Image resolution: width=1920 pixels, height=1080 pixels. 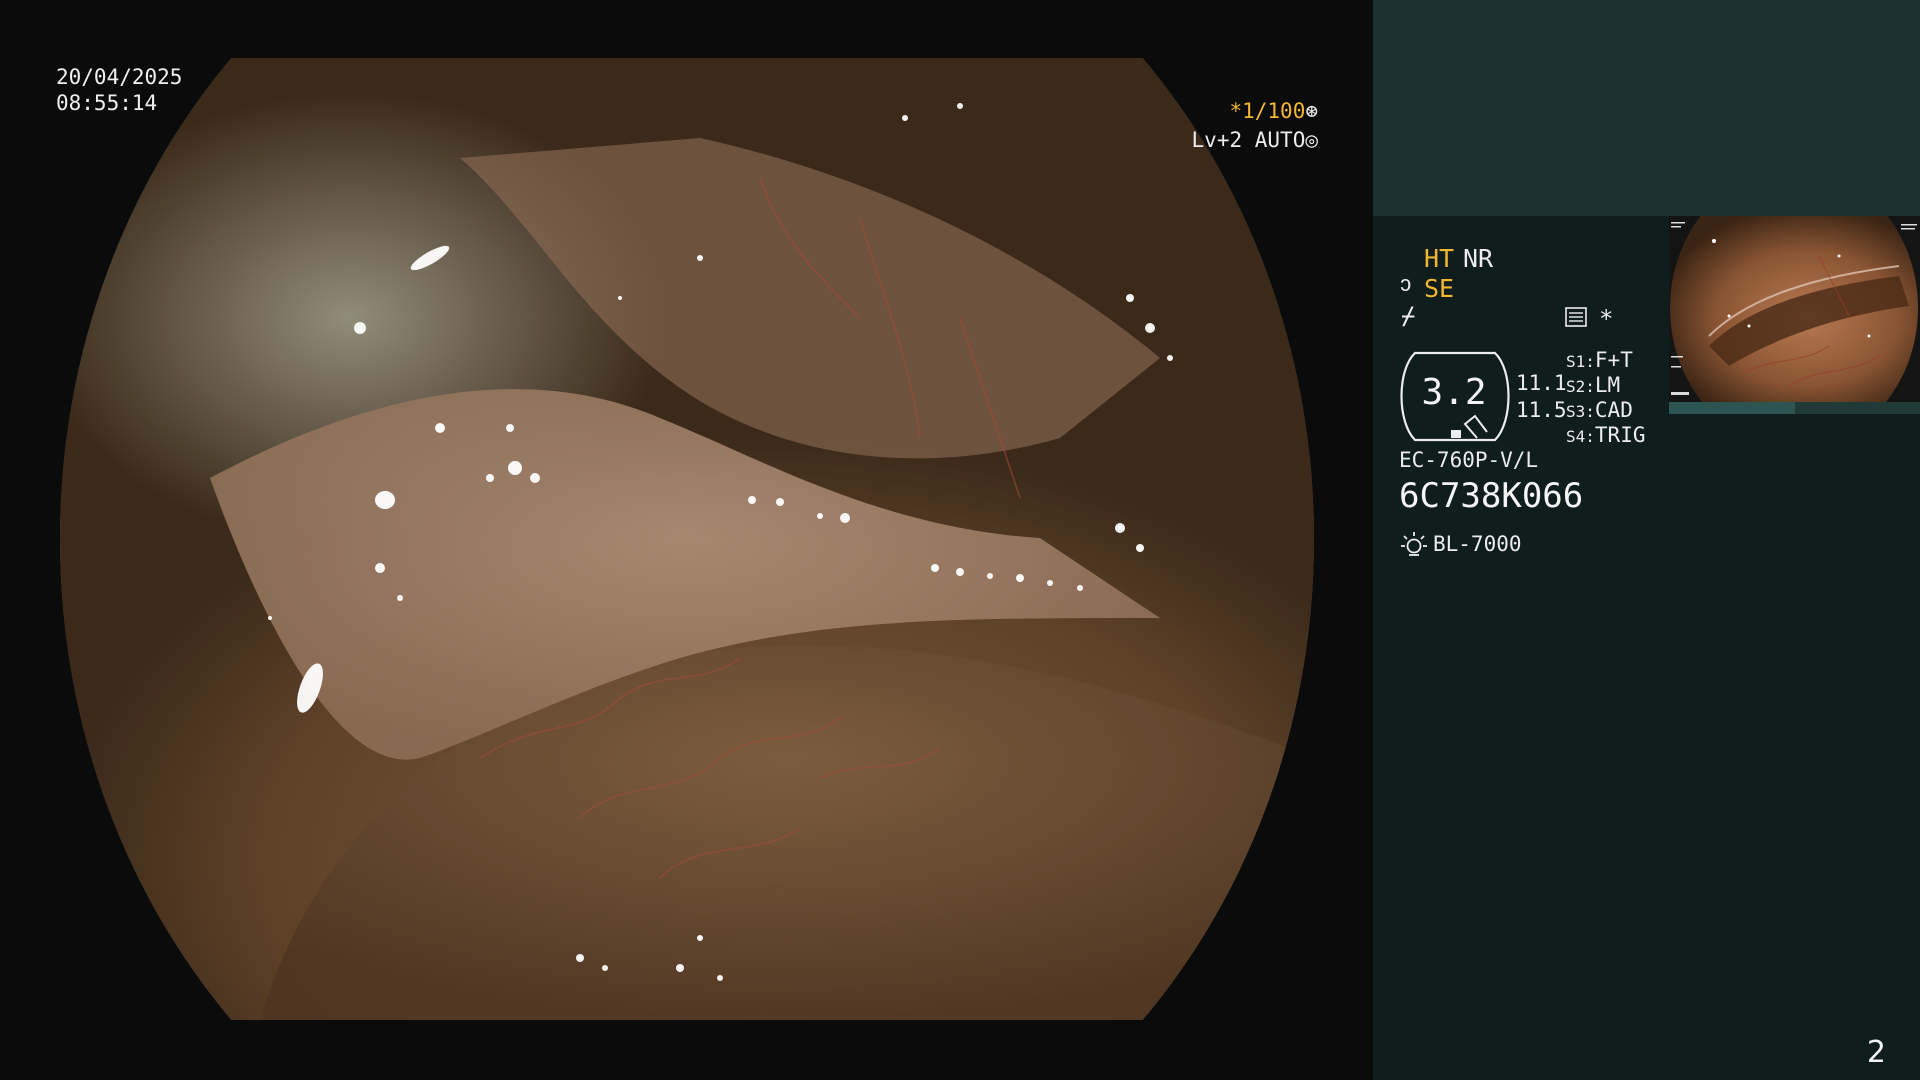 What do you see at coordinates (1732, 408) in the screenshot?
I see `thumbnail-status-fill` at bounding box center [1732, 408].